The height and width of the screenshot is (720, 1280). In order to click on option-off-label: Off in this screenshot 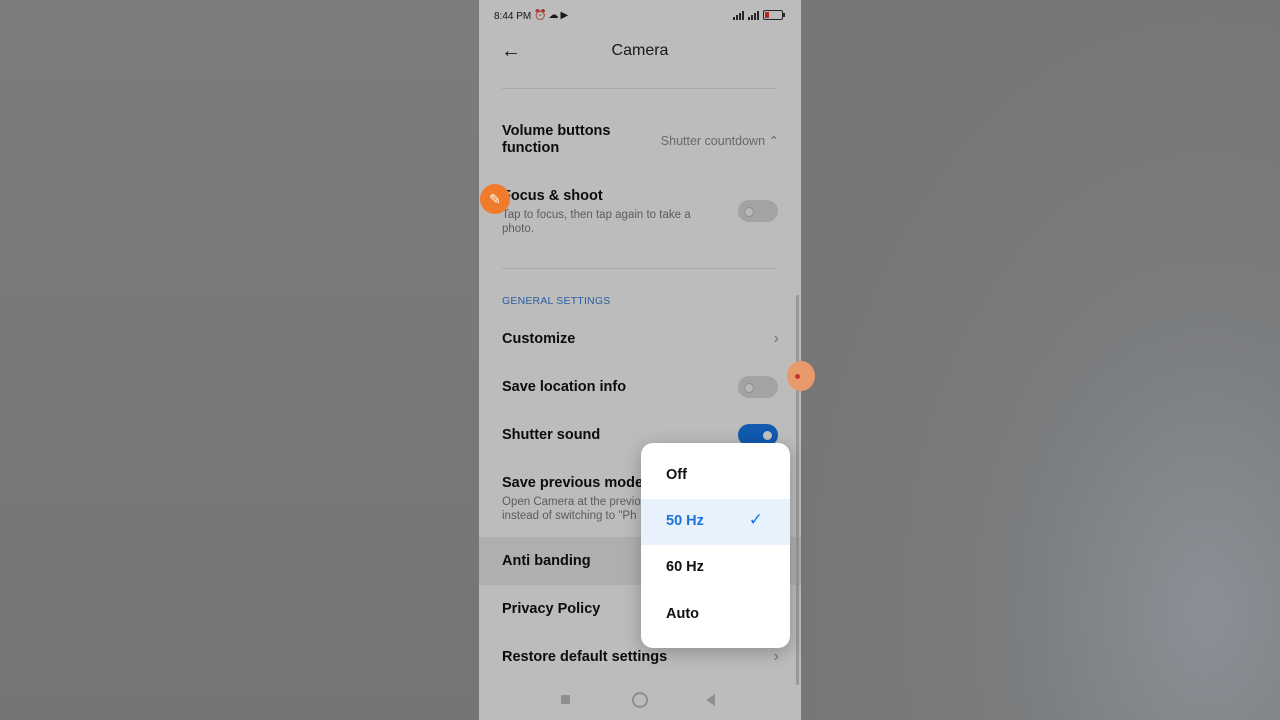, I will do `click(676, 475)`.